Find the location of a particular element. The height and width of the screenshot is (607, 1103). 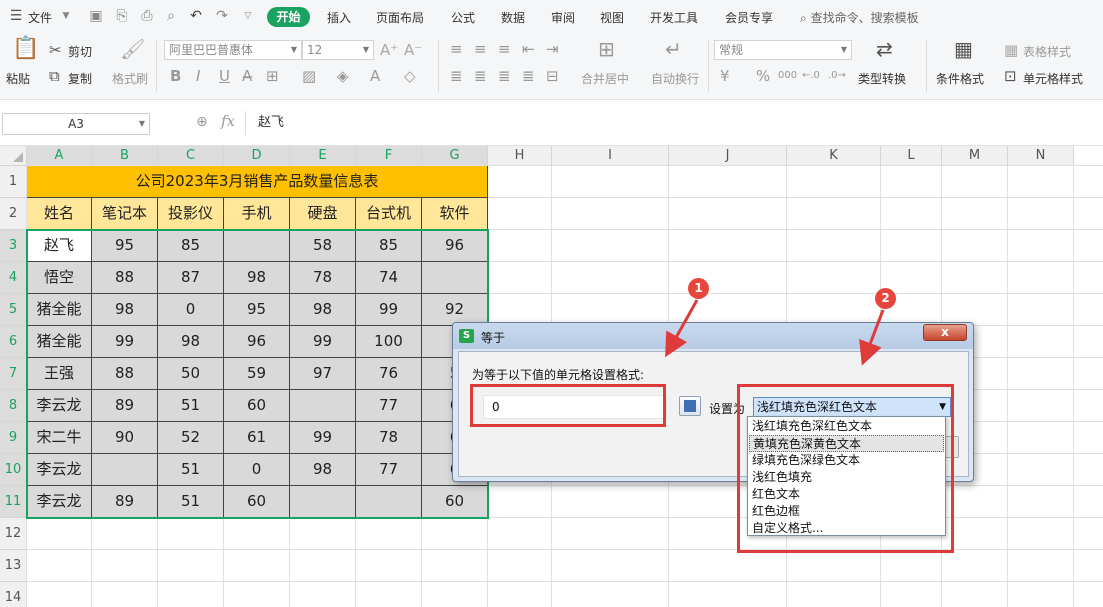

strikethrough-icon: A̶ is located at coordinates (247, 76).